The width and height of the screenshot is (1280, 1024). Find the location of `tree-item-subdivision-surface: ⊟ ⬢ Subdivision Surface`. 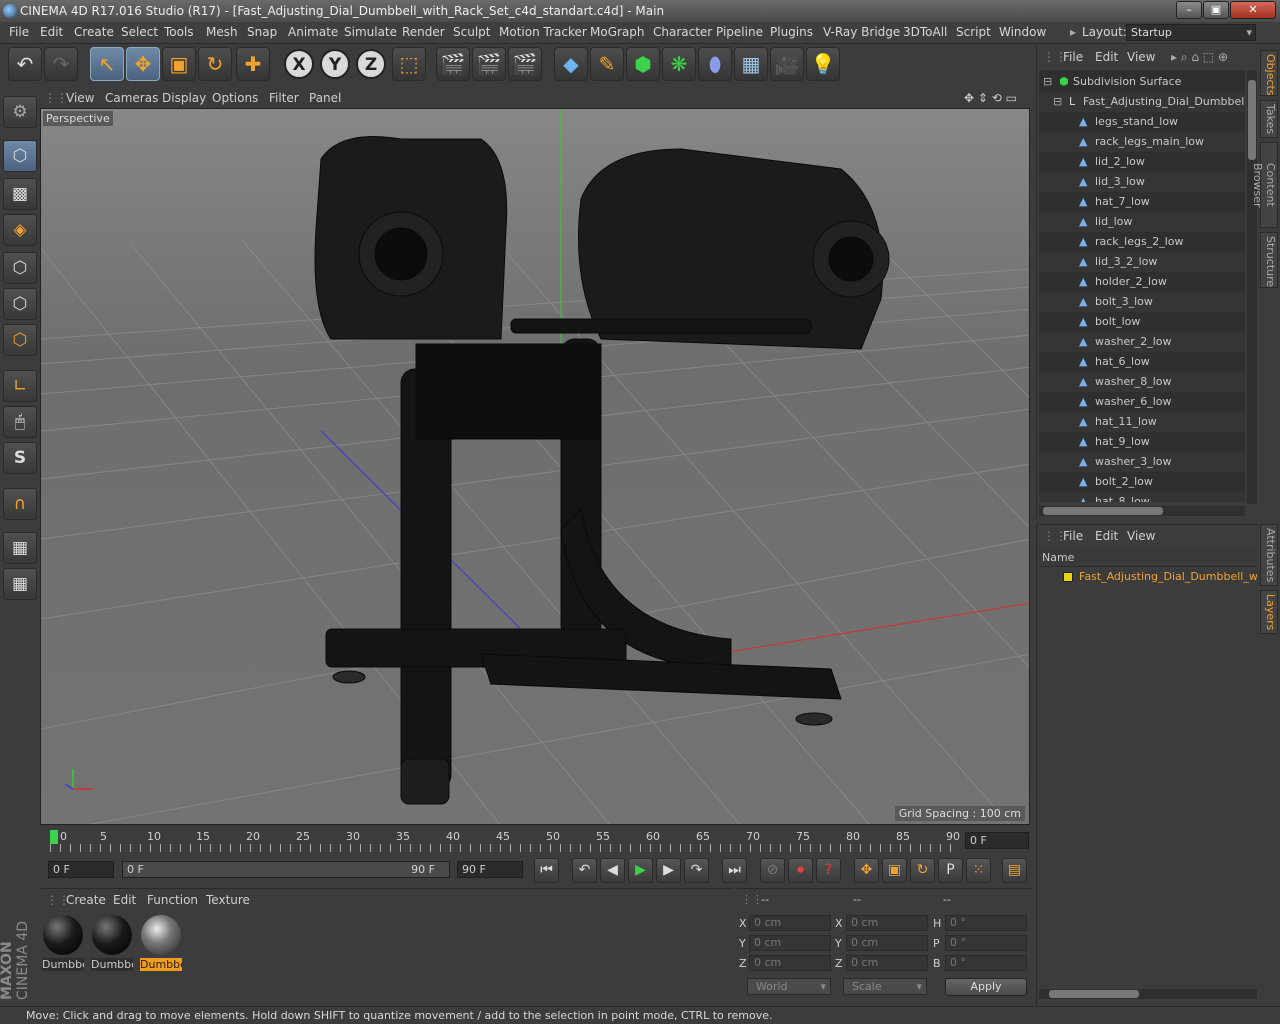

tree-item-subdivision-surface: ⊟ ⬢ Subdivision Surface is located at coordinates (1142, 82).